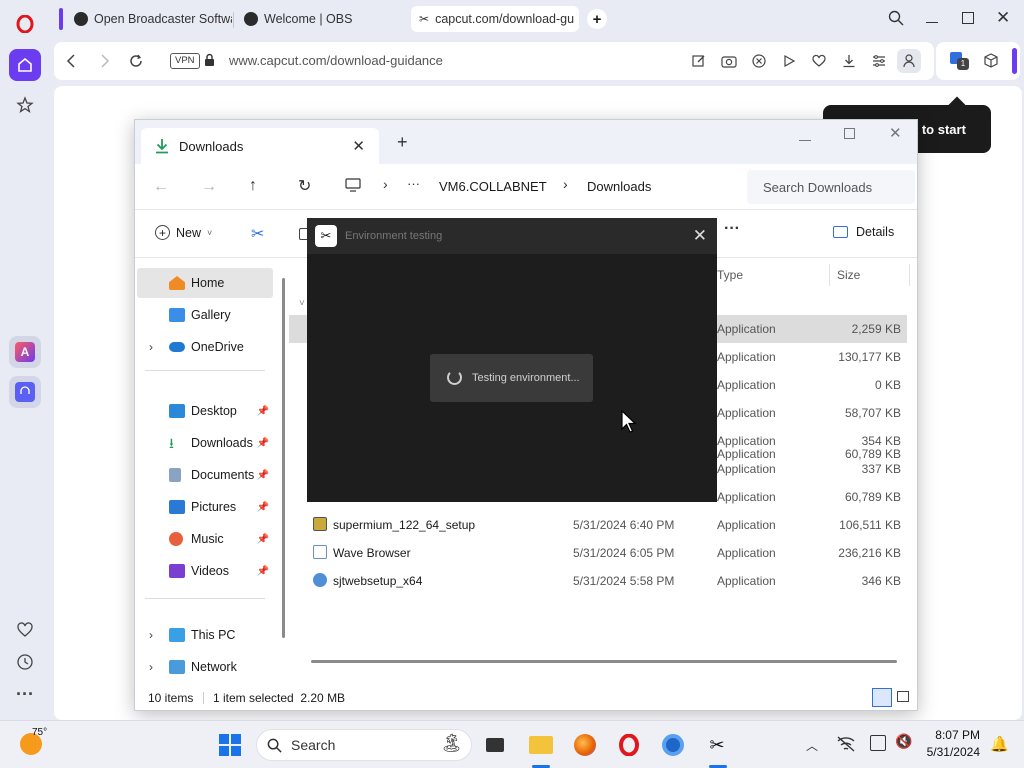 The image size is (1024, 768). What do you see at coordinates (729, 61) in the screenshot?
I see `camera-icon` at bounding box center [729, 61].